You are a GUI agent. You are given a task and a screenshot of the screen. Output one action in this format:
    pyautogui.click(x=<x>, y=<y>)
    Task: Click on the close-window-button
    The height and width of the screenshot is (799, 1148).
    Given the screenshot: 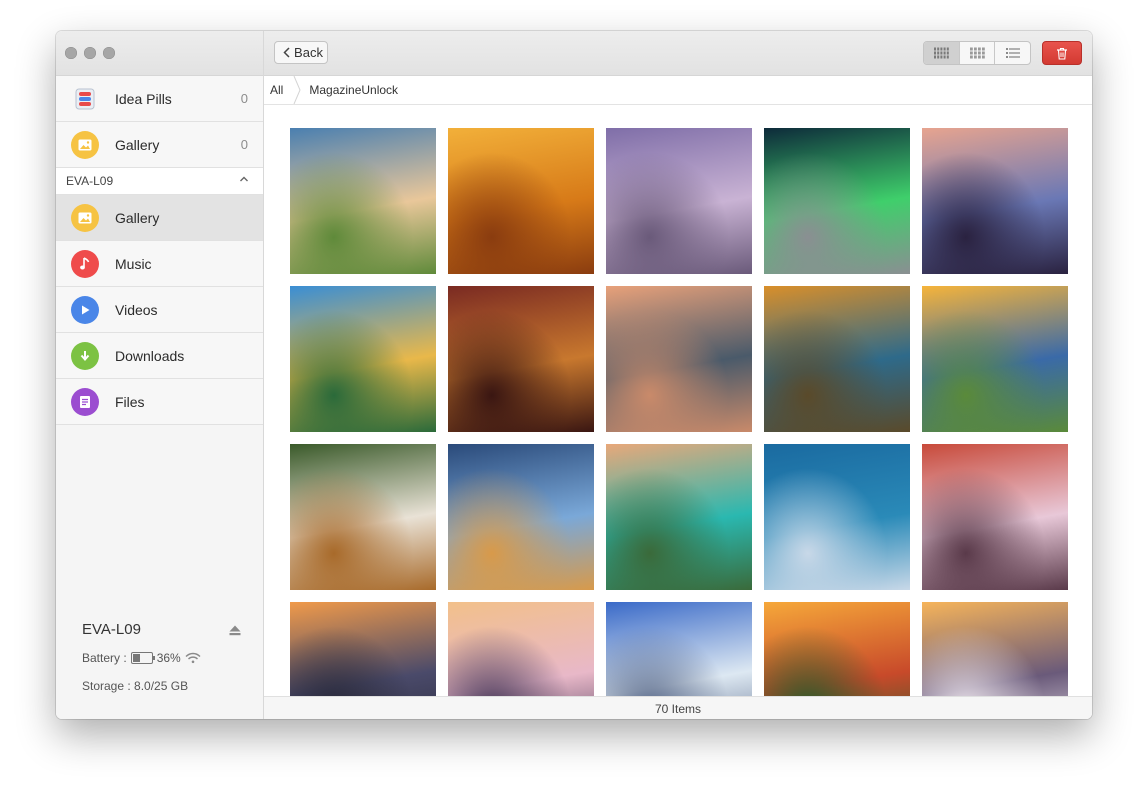 What is the action you would take?
    pyautogui.click(x=71, y=53)
    